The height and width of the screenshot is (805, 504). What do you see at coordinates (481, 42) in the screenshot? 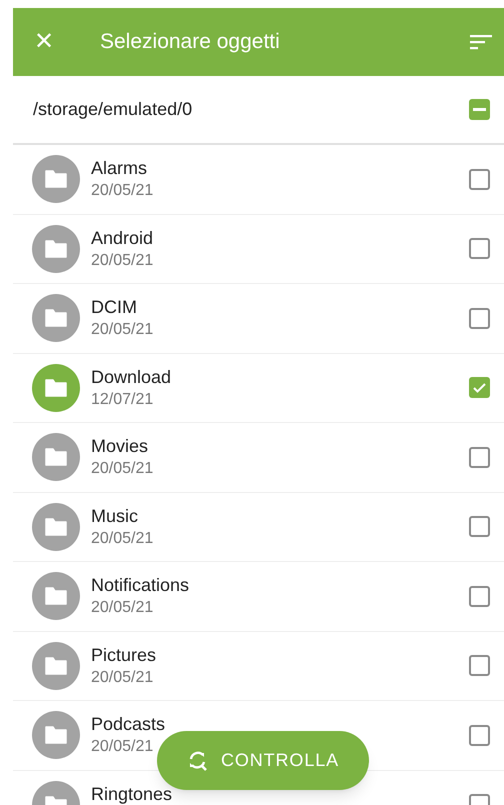
I see `sort-icon` at bounding box center [481, 42].